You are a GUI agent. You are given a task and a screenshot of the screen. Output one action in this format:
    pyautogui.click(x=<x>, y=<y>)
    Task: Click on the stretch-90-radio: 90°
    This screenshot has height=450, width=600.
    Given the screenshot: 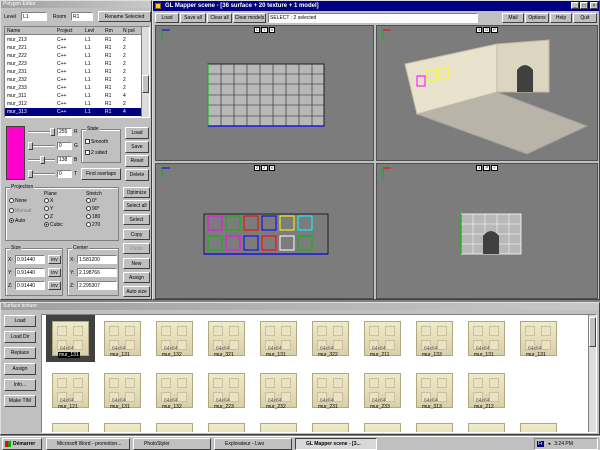 What is the action you would take?
    pyautogui.click(x=93, y=209)
    